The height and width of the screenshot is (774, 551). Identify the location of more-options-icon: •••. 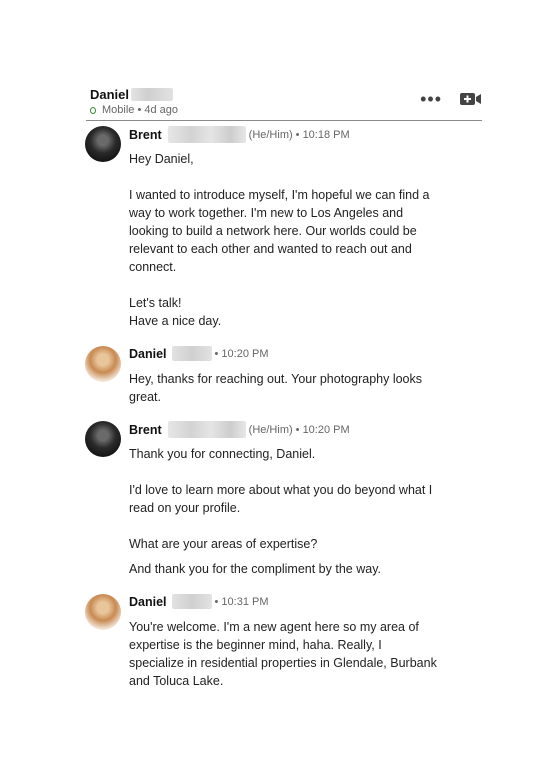
(431, 99).